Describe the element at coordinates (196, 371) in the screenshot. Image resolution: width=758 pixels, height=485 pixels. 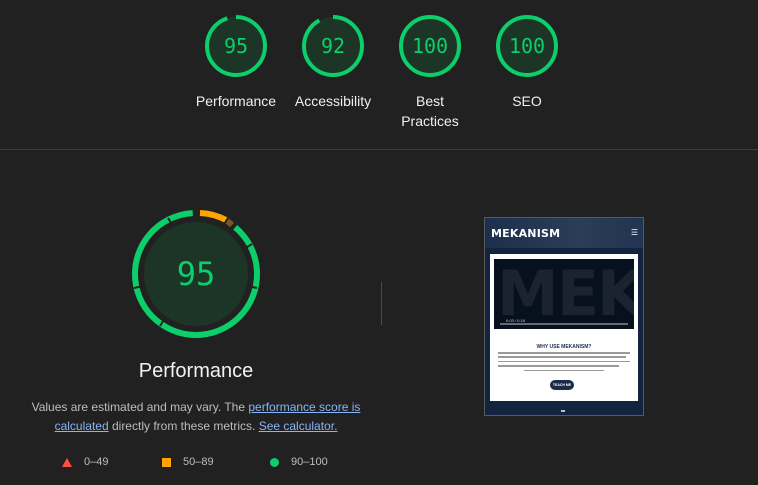
I see `performance-title: Performance` at that location.